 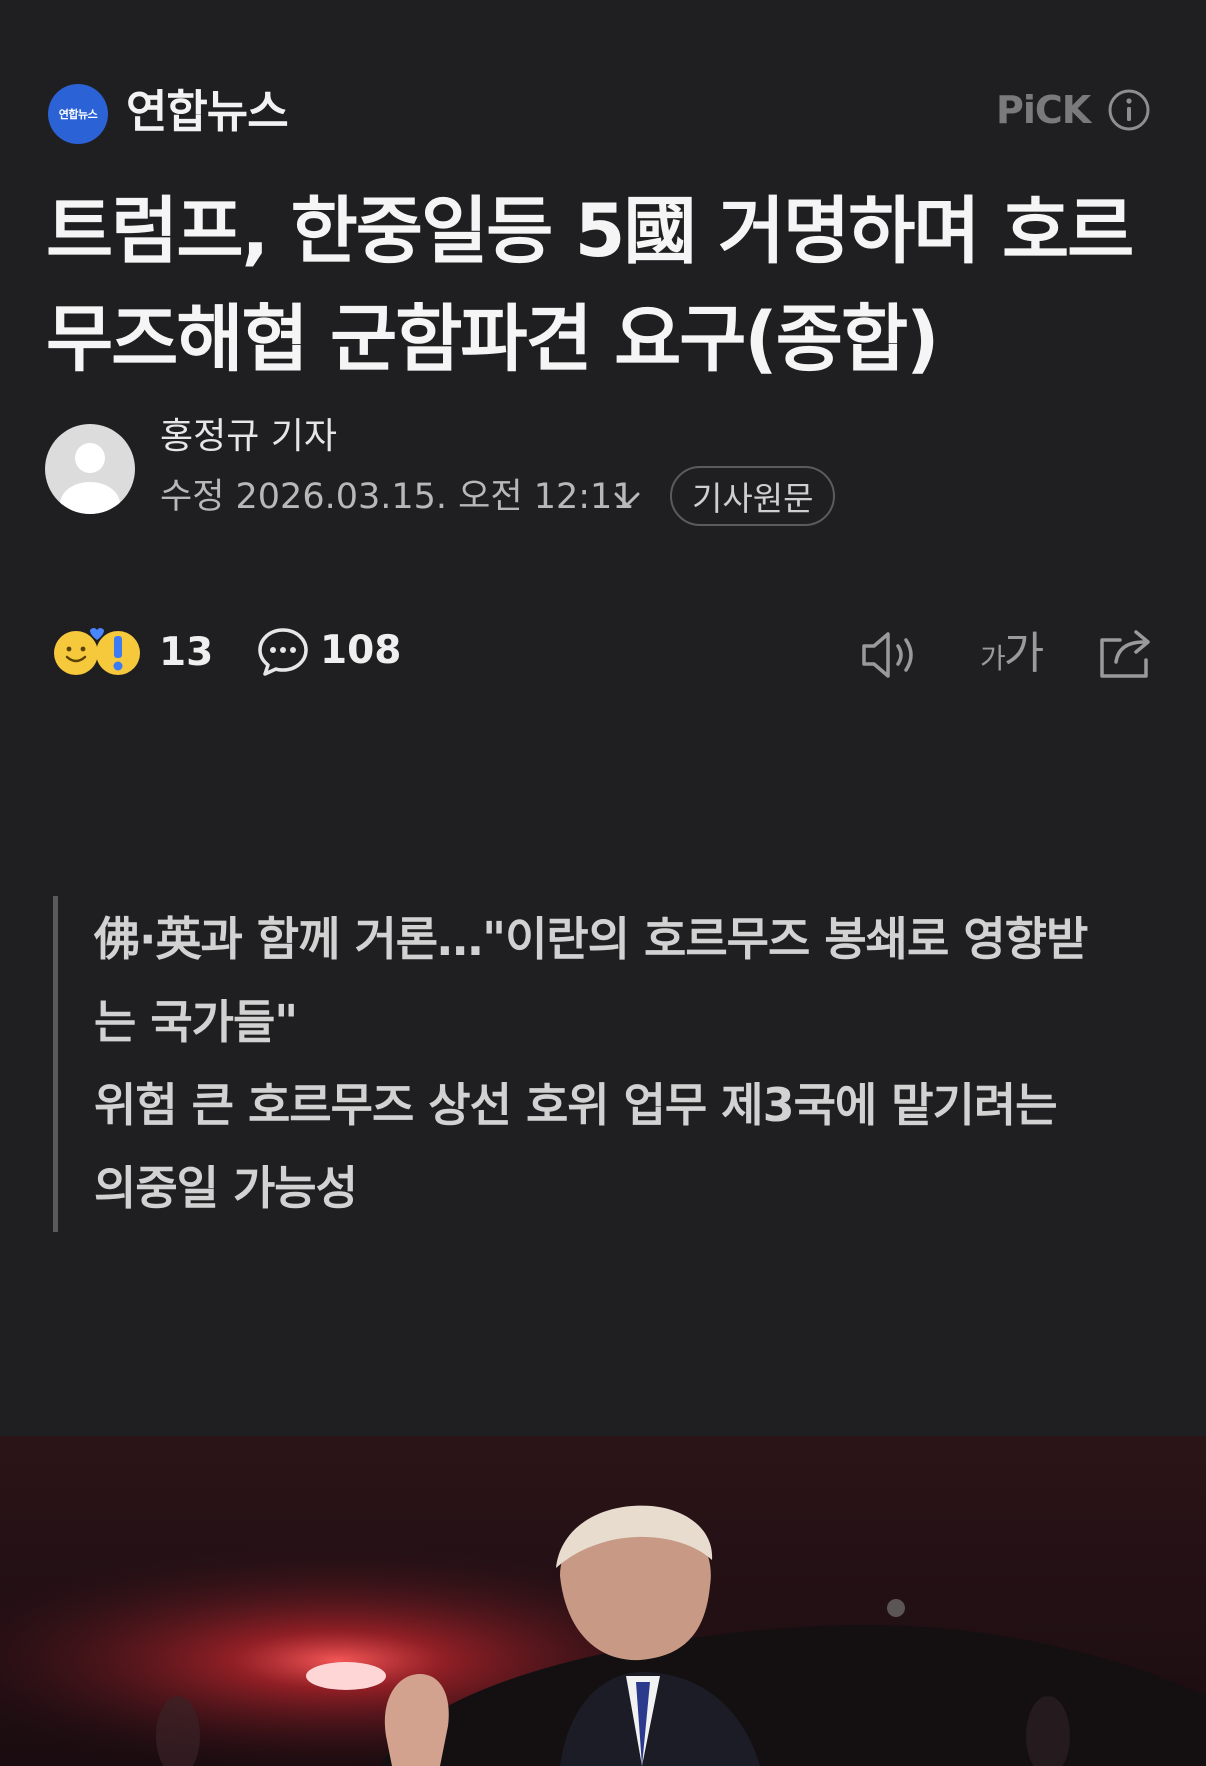 I want to click on share-icon, so click(x=1126, y=654).